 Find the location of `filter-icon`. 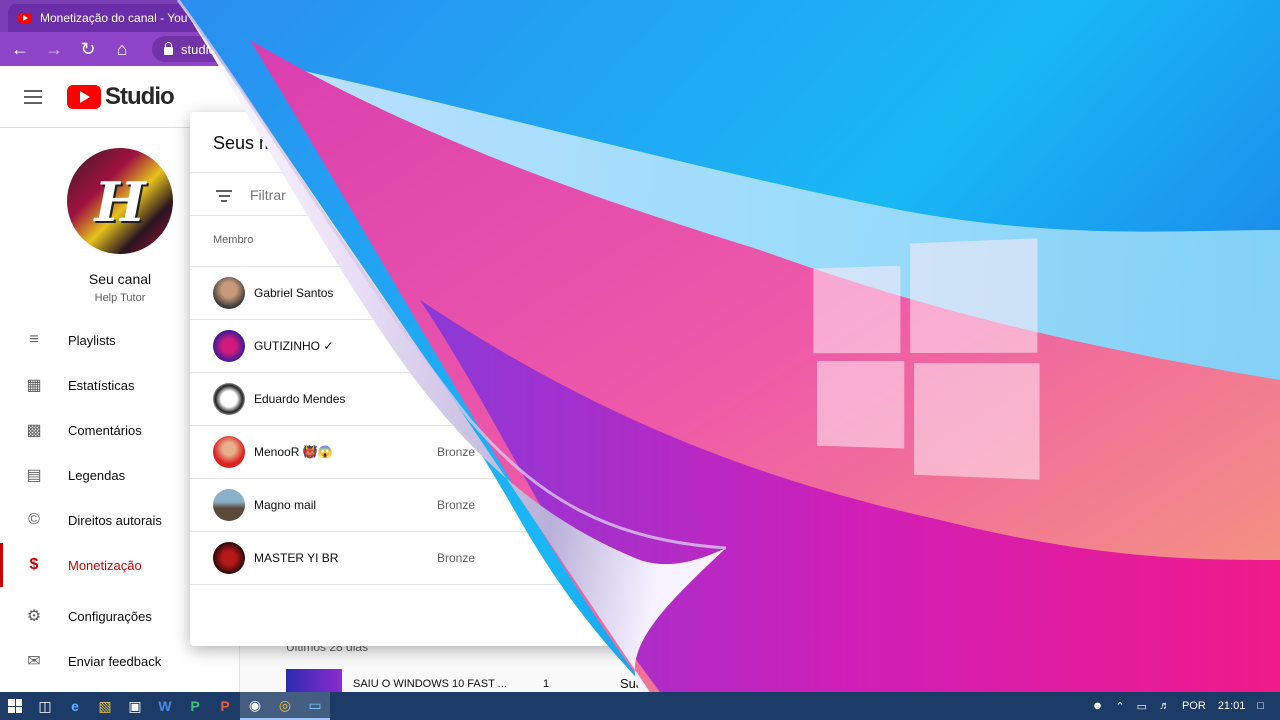

filter-icon is located at coordinates (224, 197).